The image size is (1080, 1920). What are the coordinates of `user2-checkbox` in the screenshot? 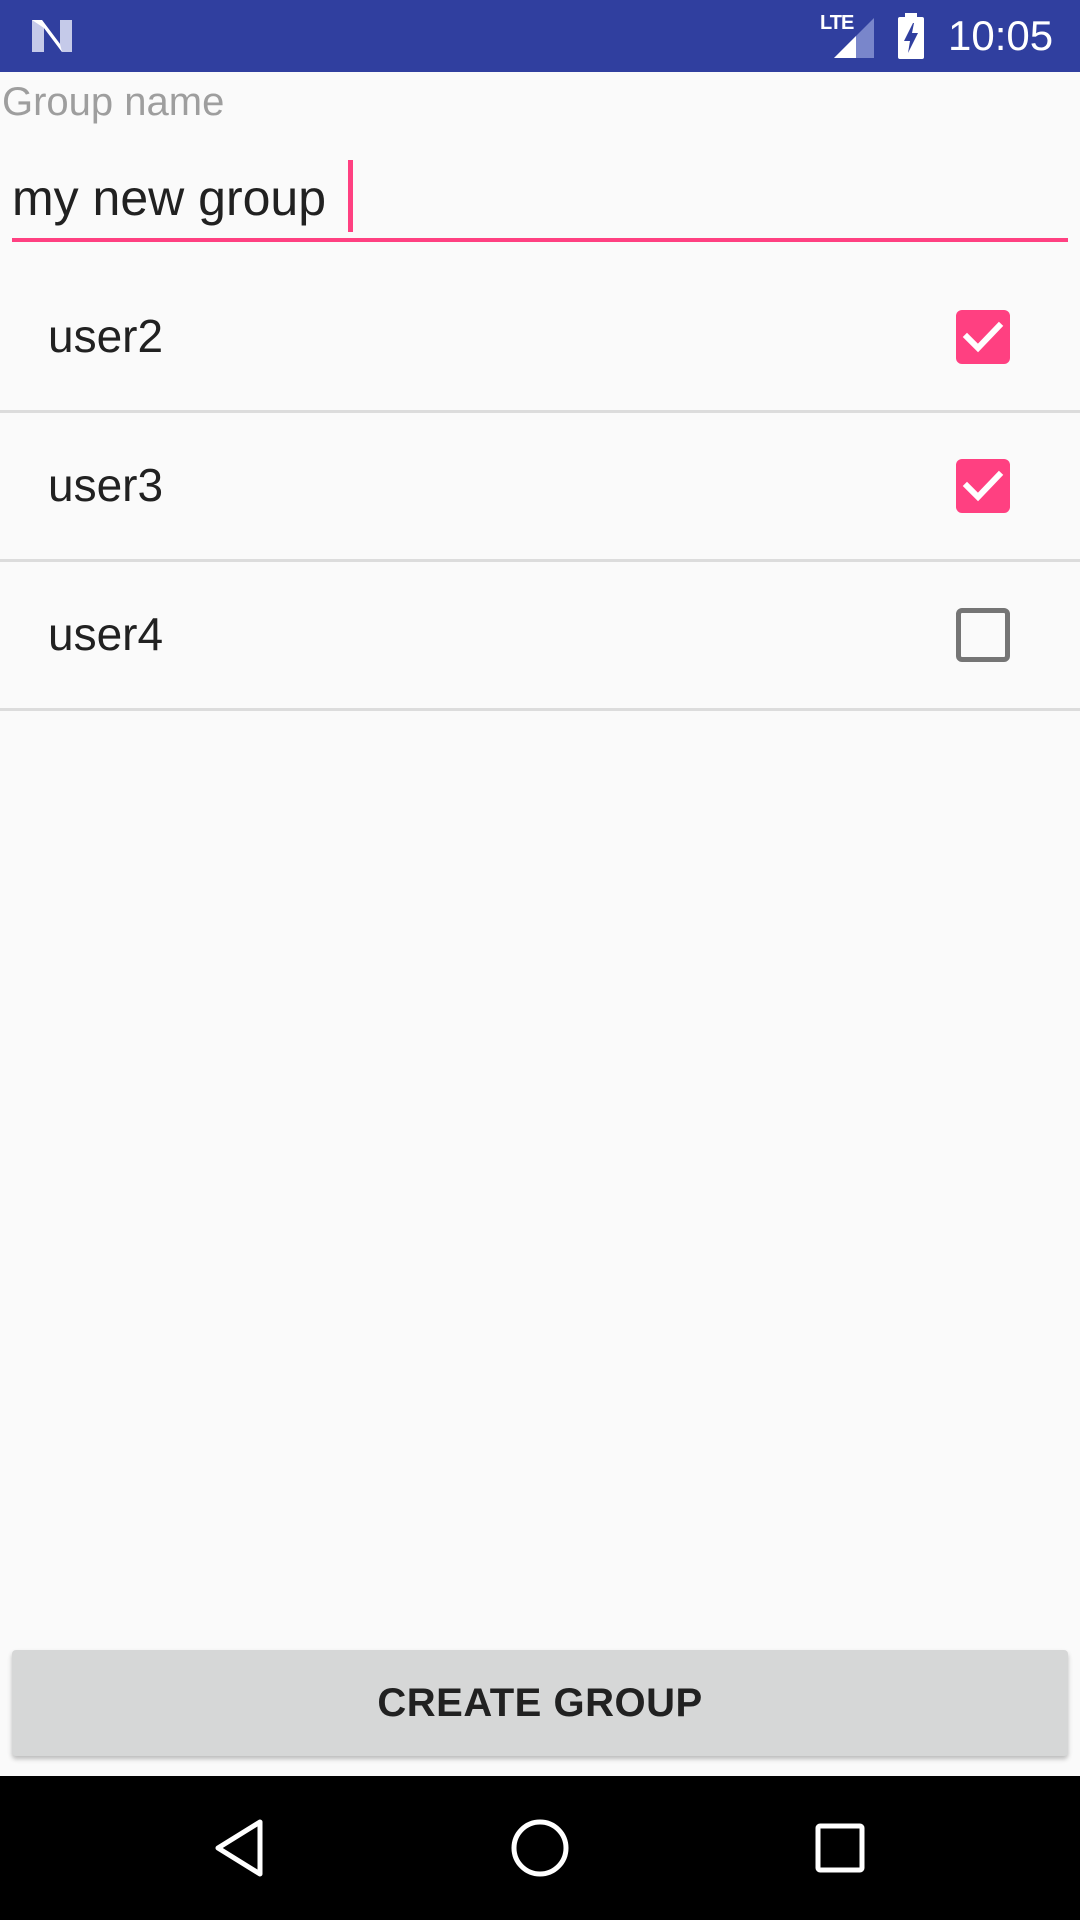 It's located at (983, 337).